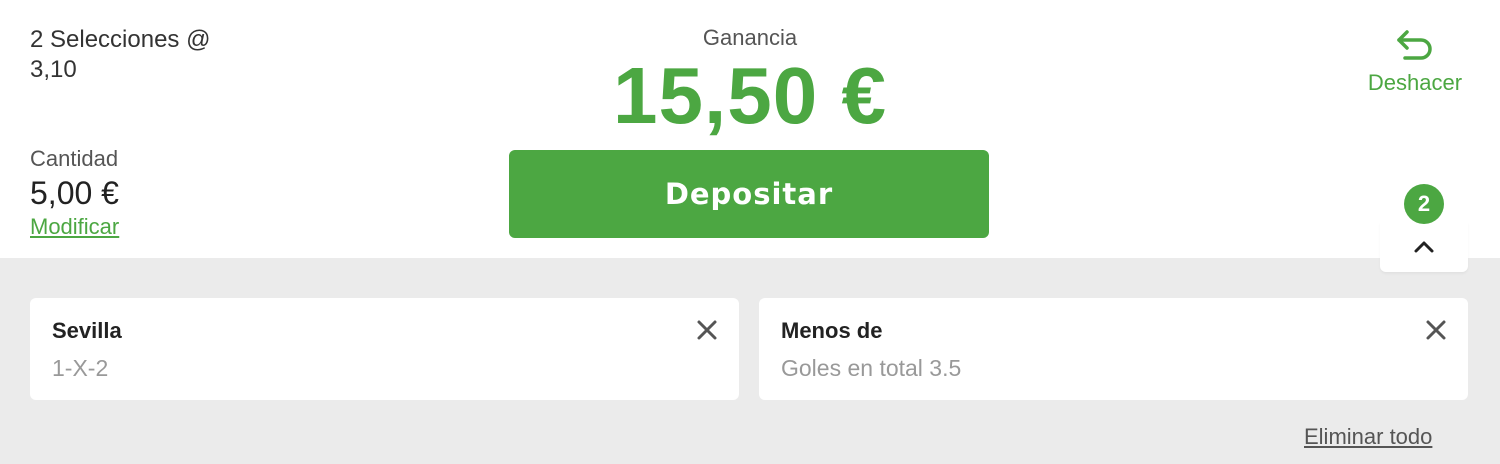 Image resolution: width=1500 pixels, height=464 pixels. What do you see at coordinates (74, 158) in the screenshot?
I see `stake-label: Cantidad` at bounding box center [74, 158].